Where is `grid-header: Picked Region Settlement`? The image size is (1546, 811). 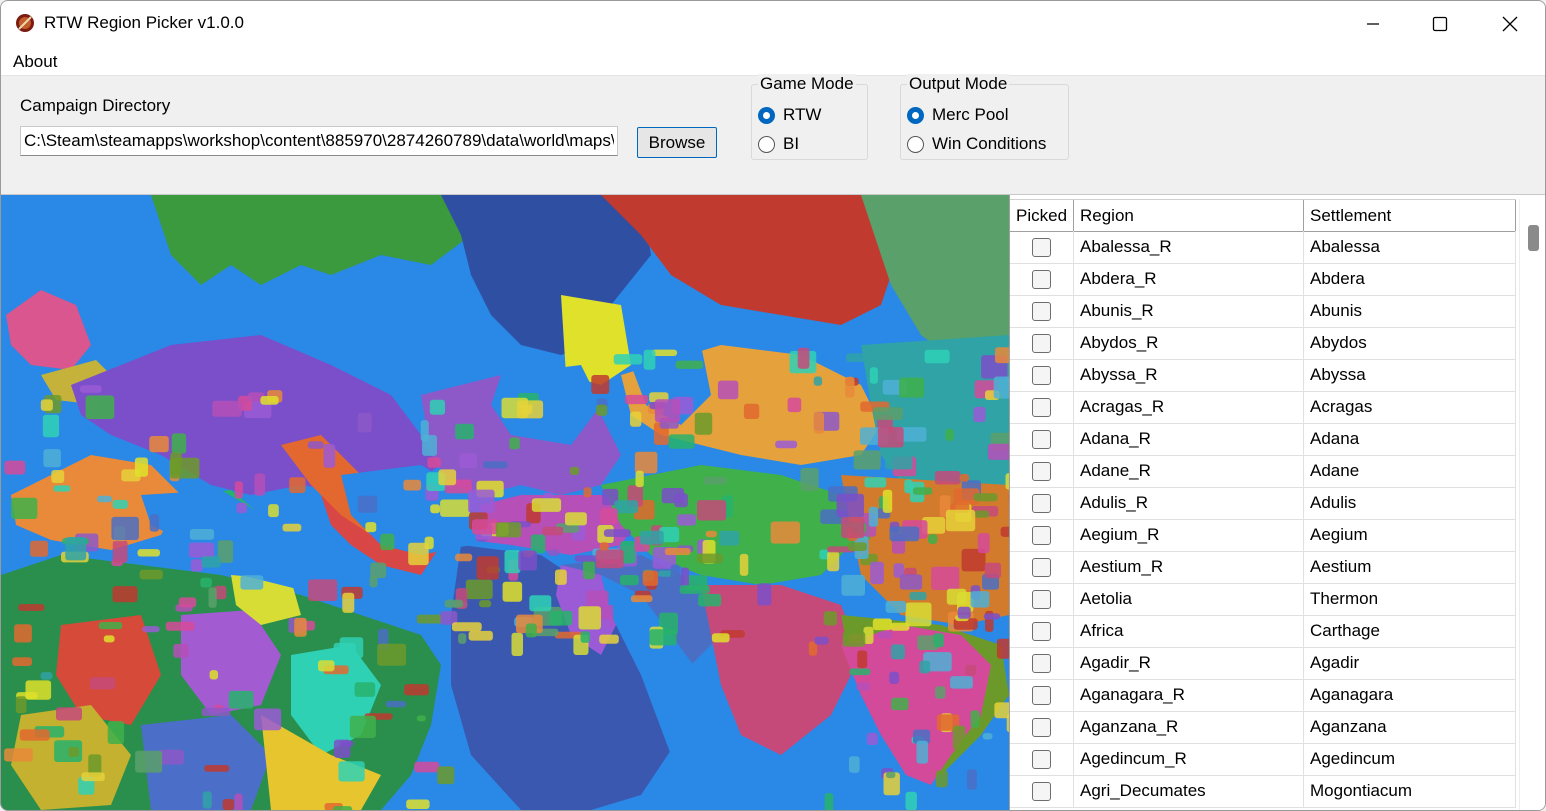
grid-header: Picked Region Settlement is located at coordinates (1263, 215).